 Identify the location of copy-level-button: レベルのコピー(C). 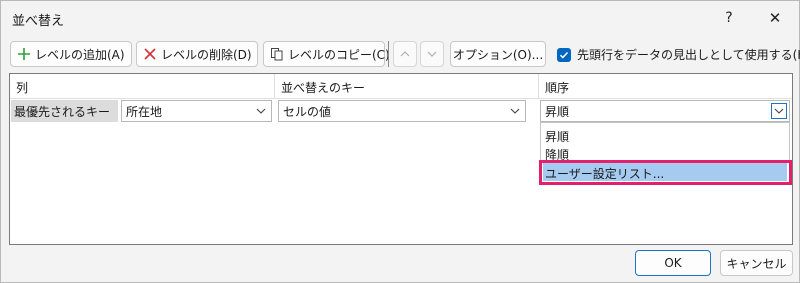
(326, 54).